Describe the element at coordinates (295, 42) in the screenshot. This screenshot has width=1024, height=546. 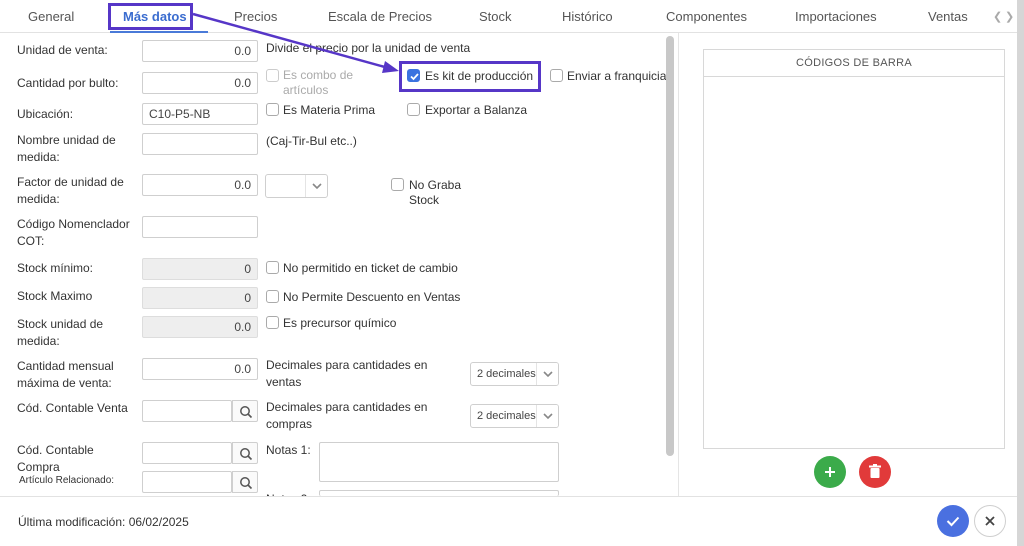
I see `annotation-arrow-icon` at that location.